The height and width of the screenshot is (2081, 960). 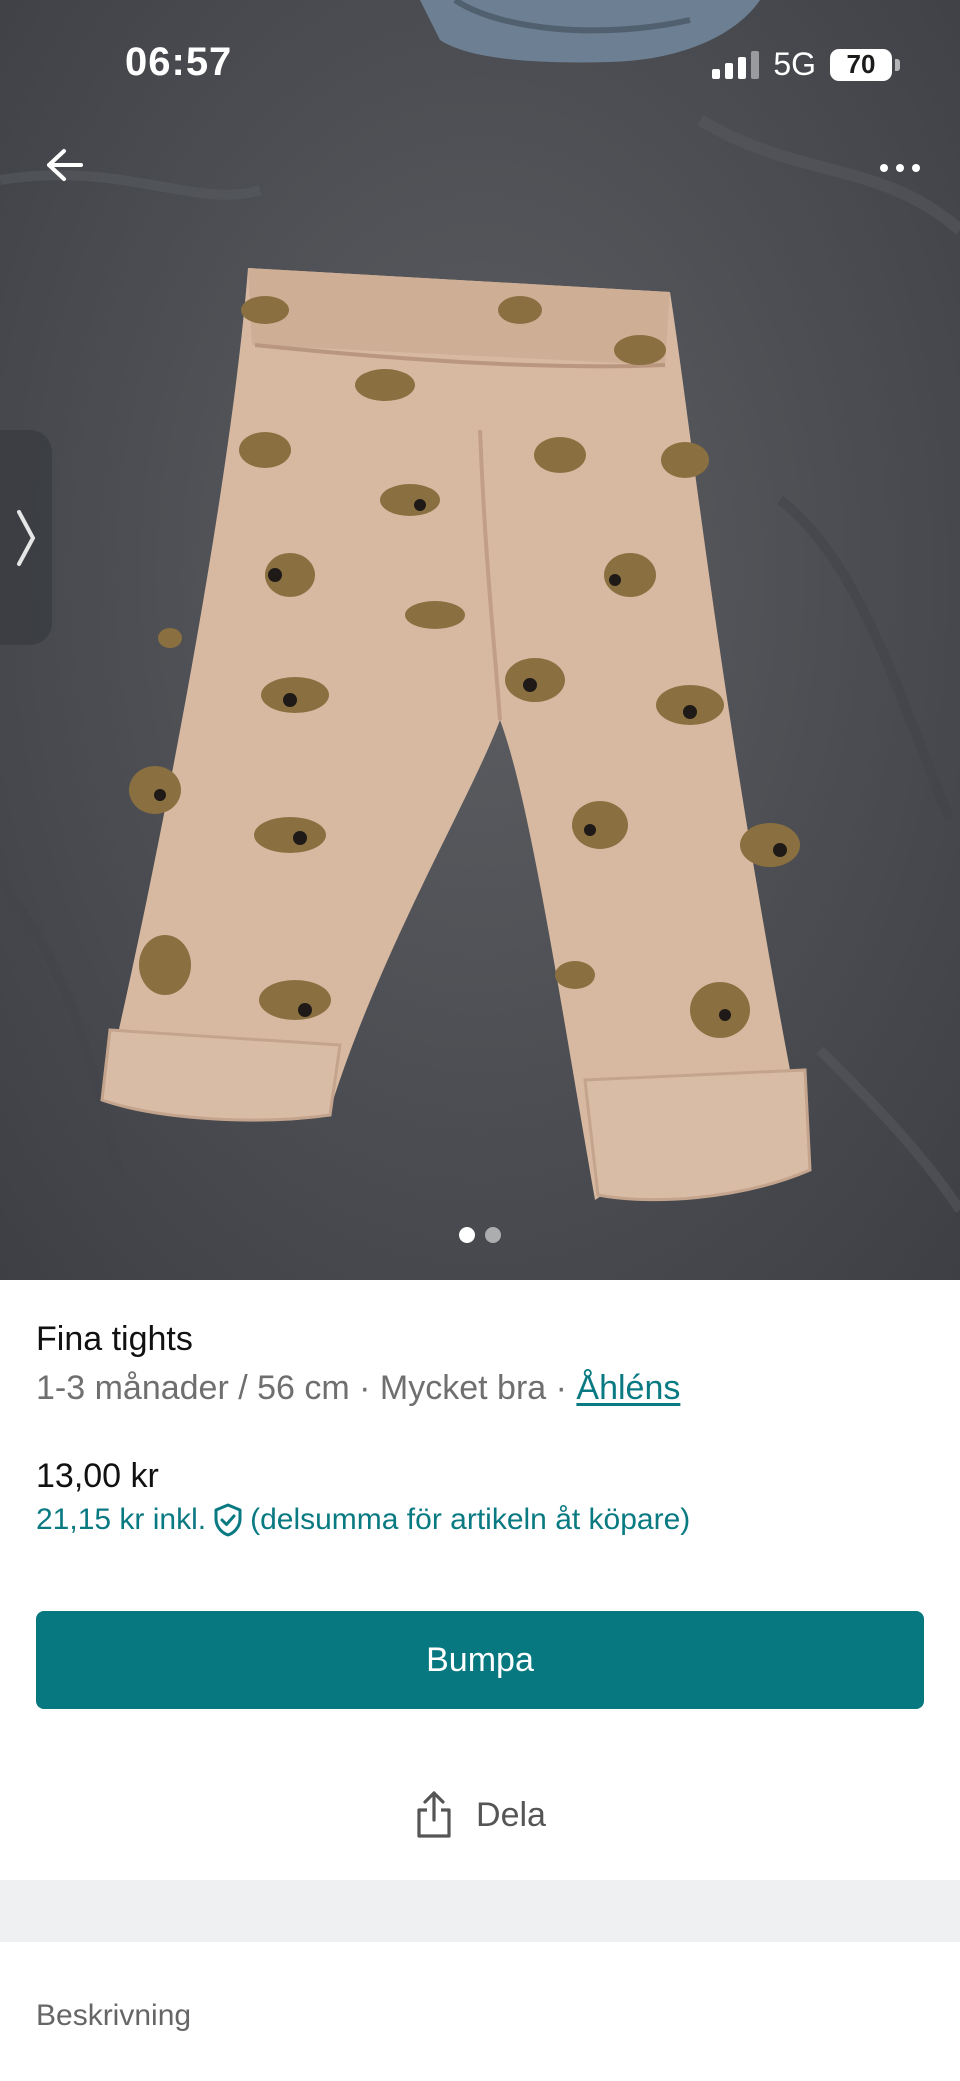 What do you see at coordinates (480, 1660) in the screenshot?
I see `bump-button: Bumpa` at bounding box center [480, 1660].